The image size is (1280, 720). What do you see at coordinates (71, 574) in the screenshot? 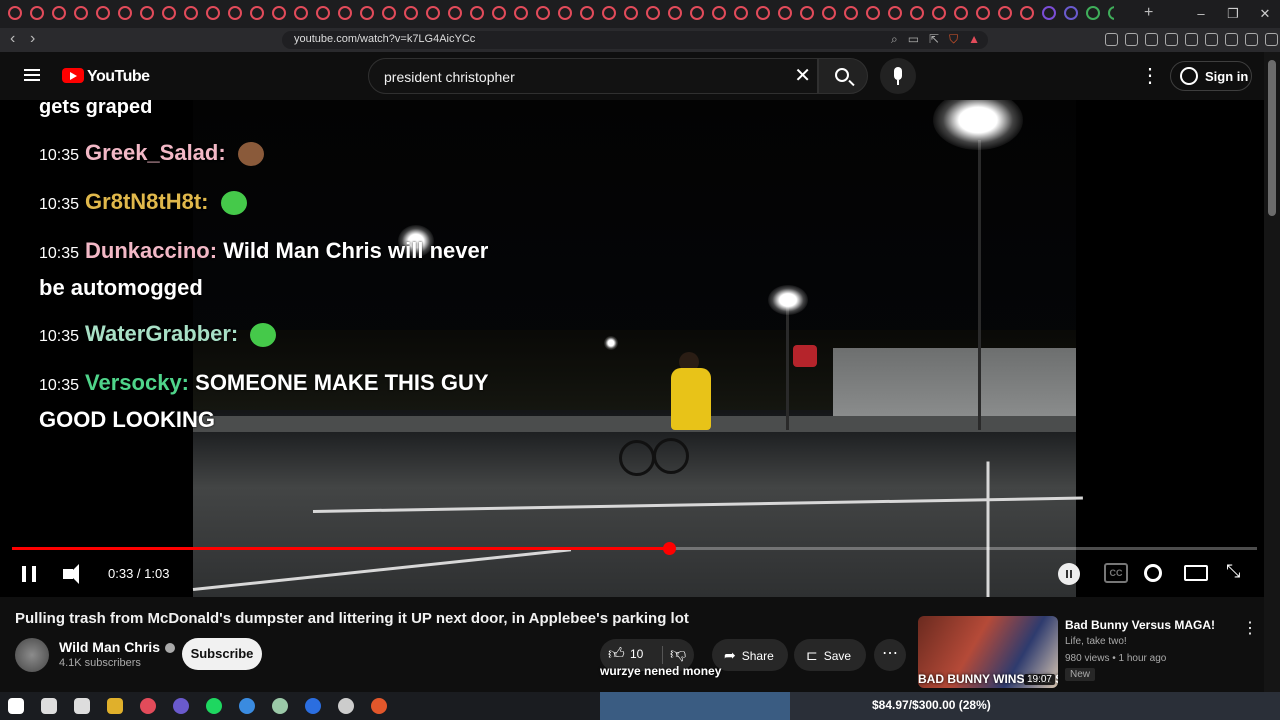
I see `volume-icon` at bounding box center [71, 574].